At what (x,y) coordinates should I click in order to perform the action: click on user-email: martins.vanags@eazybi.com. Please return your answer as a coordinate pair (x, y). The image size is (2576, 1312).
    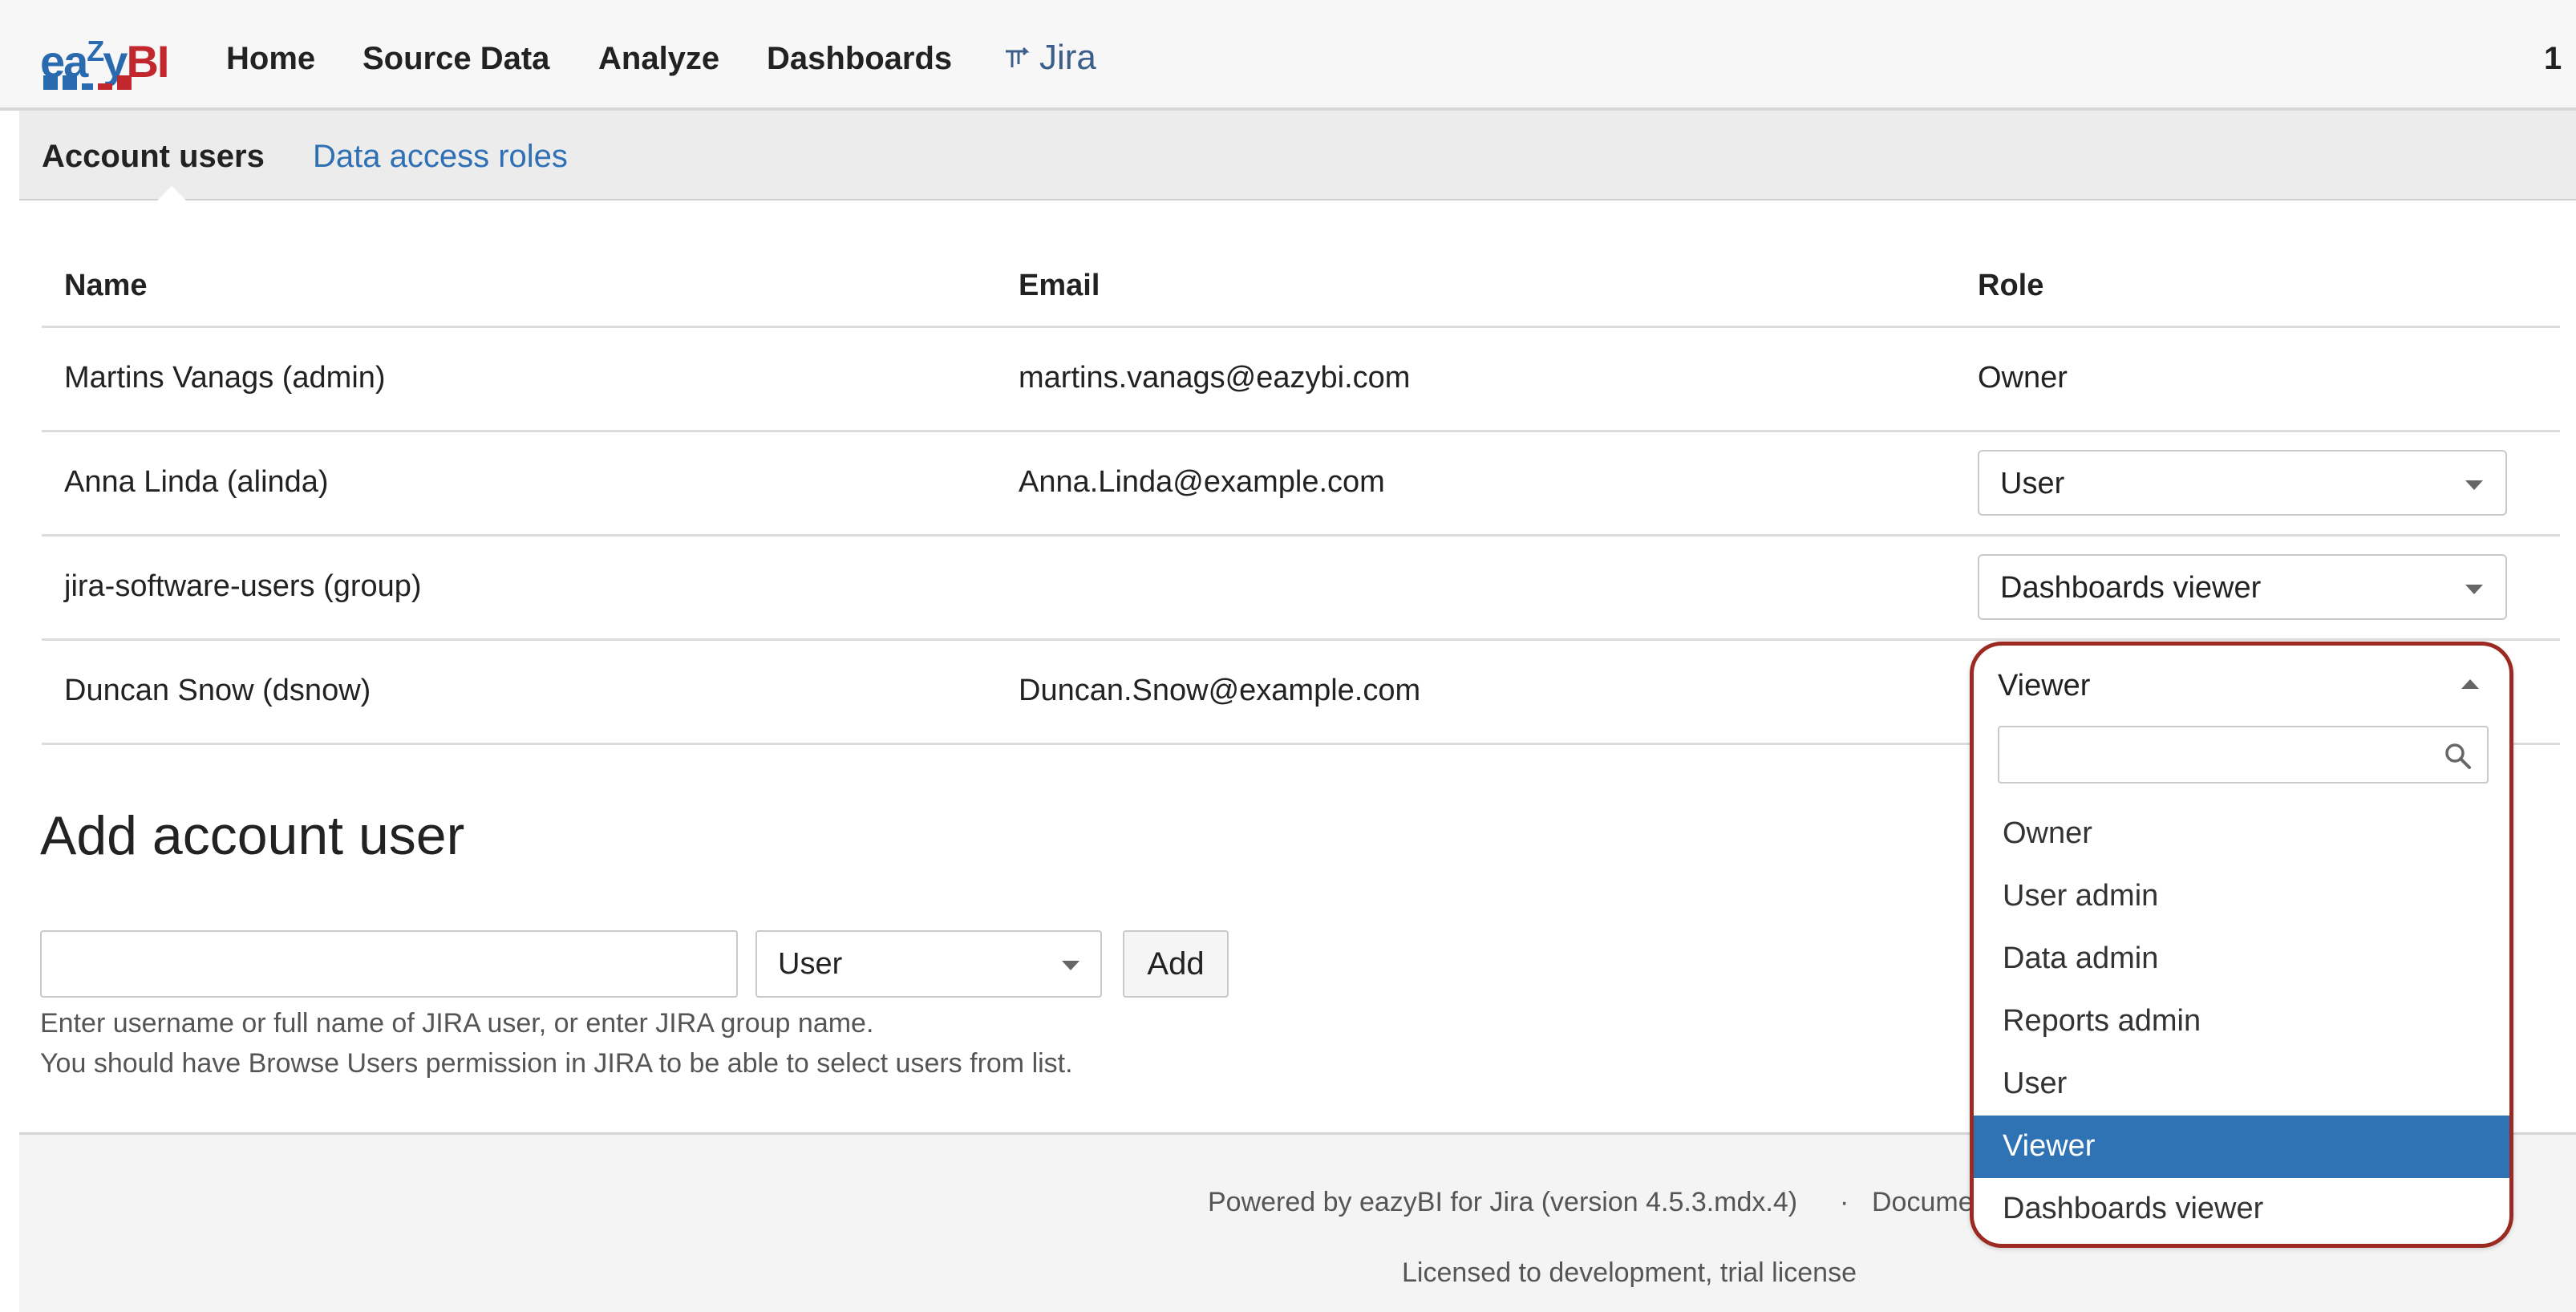
    Looking at the image, I should click on (1215, 378).